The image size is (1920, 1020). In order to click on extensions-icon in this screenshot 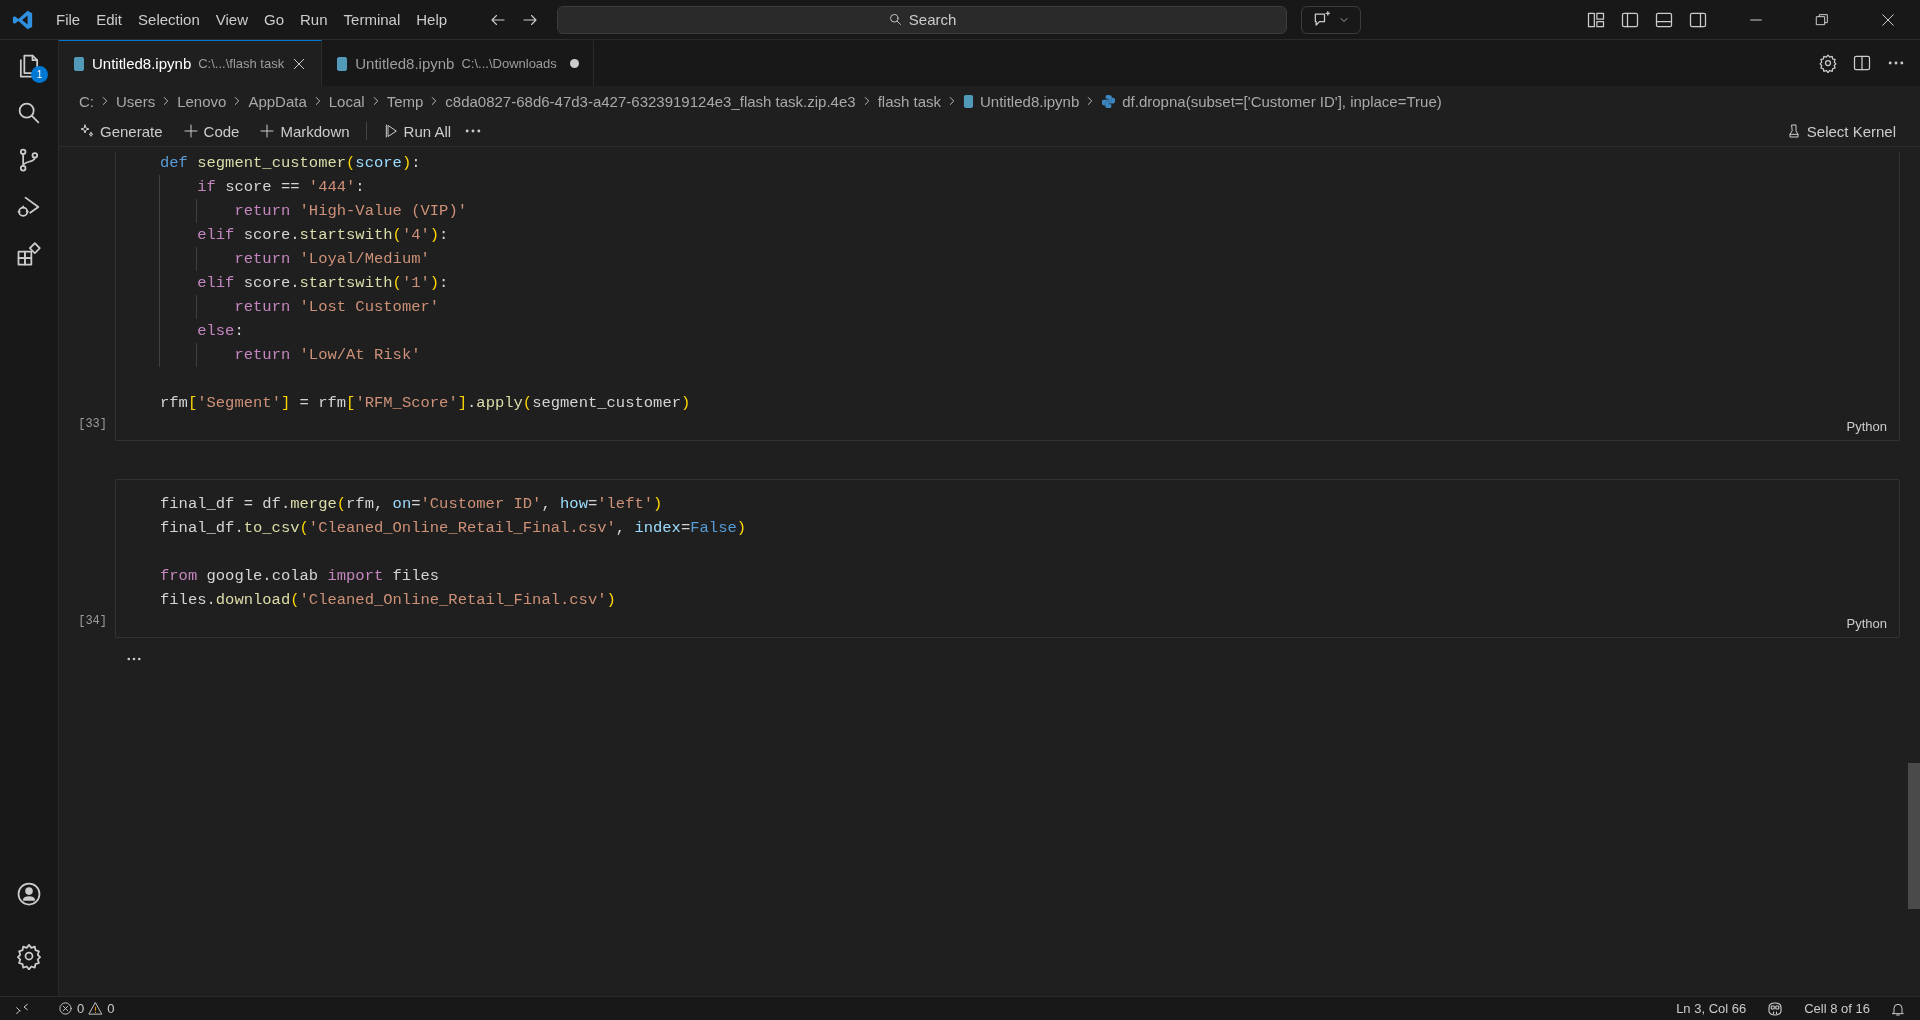, I will do `click(29, 254)`.